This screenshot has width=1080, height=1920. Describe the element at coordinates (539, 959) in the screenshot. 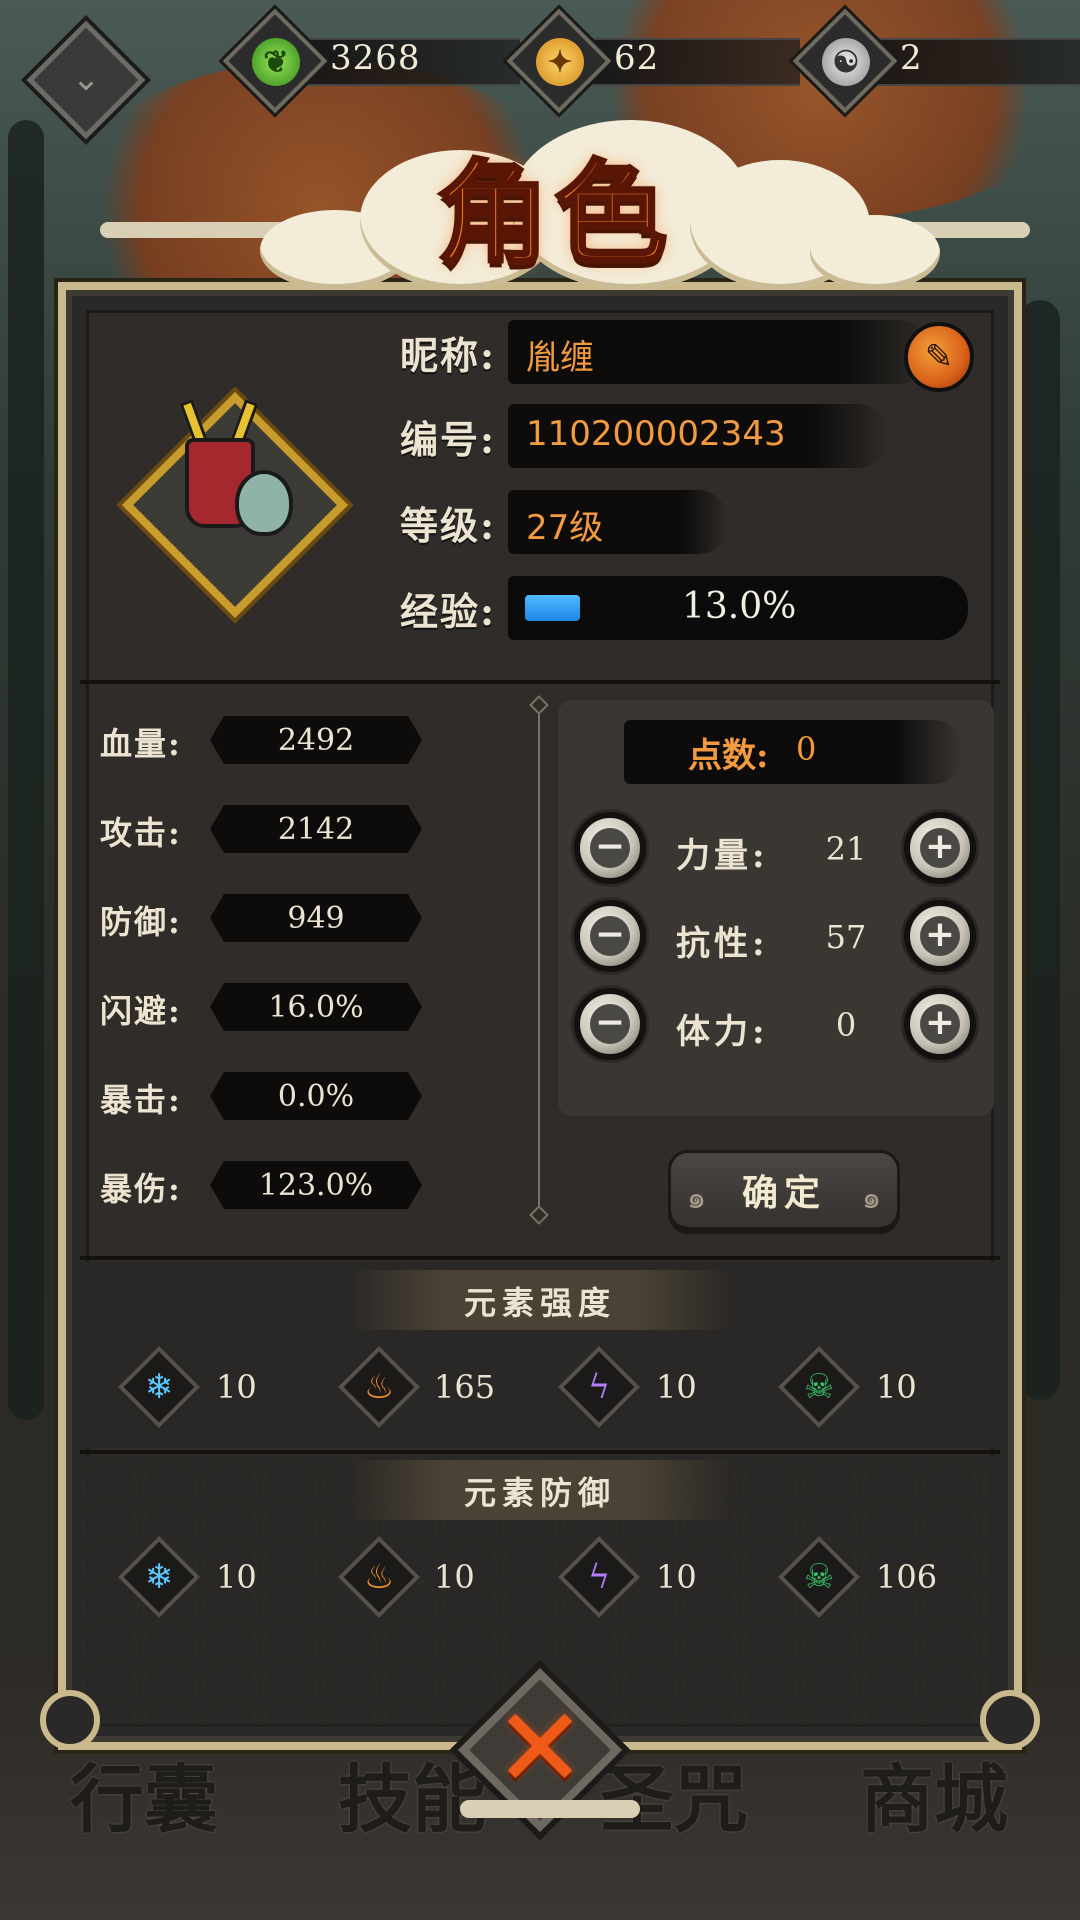

I see `stats-divider-line` at that location.